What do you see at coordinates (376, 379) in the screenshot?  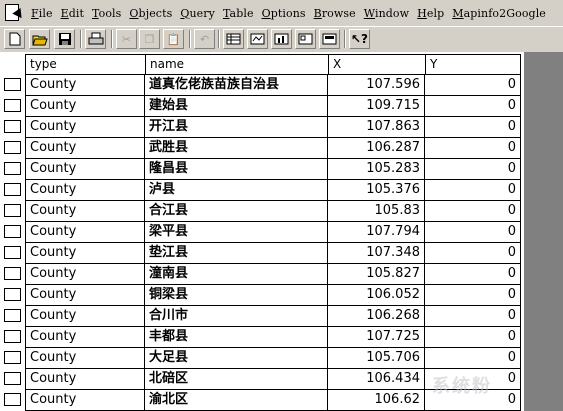 I see `cell-x: 106.434` at bounding box center [376, 379].